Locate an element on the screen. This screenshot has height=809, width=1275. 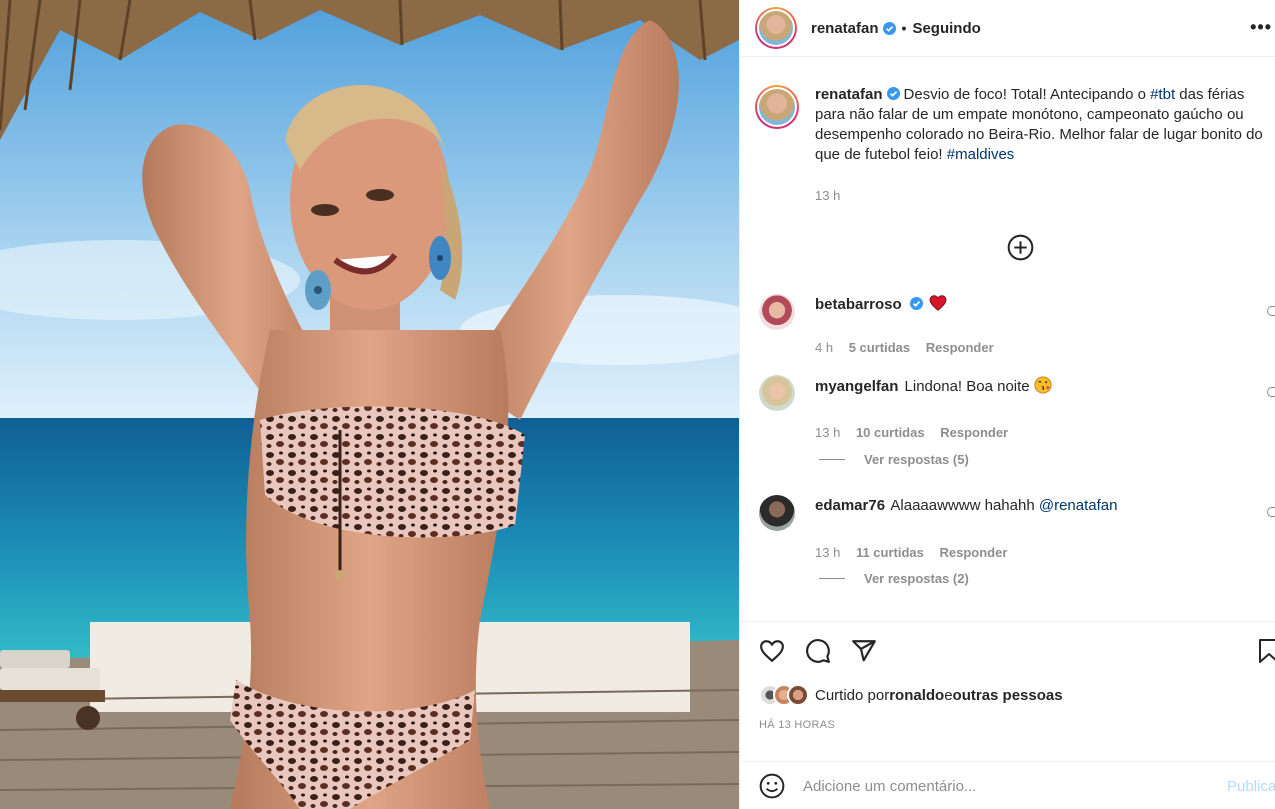
comment-username: myangelfan is located at coordinates (856, 386).